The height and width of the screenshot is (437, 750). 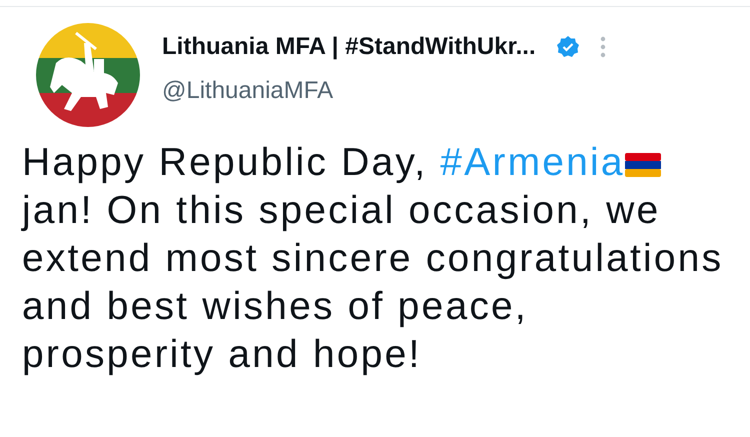 What do you see at coordinates (88, 75) in the screenshot?
I see `coat-of-arms-avatar` at bounding box center [88, 75].